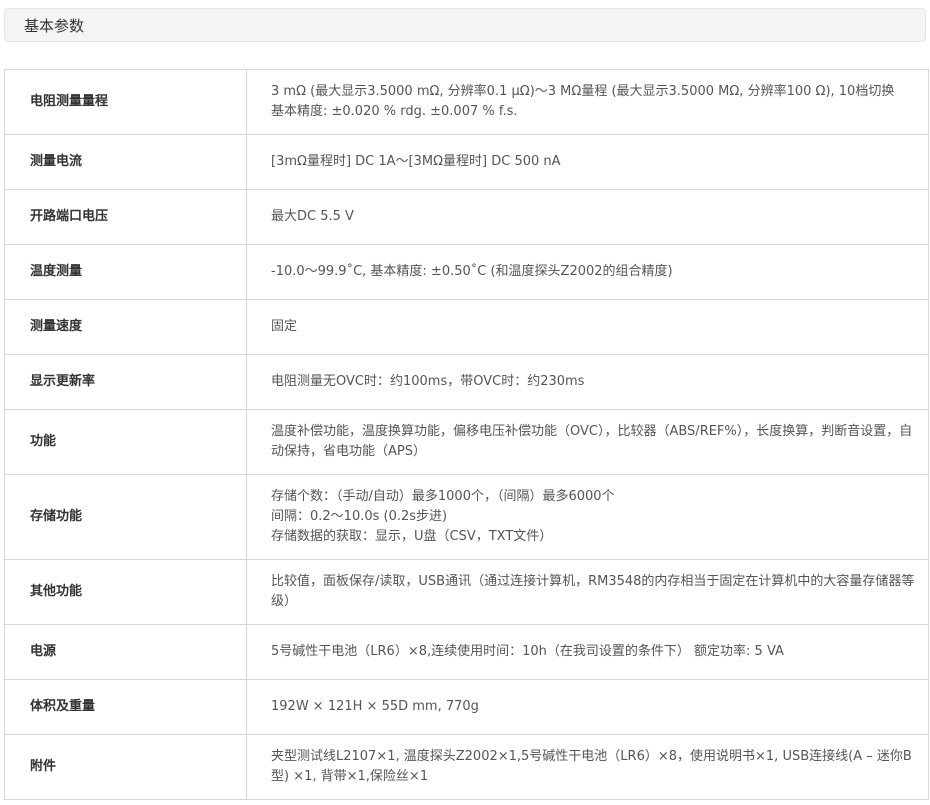 The width and height of the screenshot is (930, 805). What do you see at coordinates (125, 162) in the screenshot?
I see `row-label: 测量电流` at bounding box center [125, 162].